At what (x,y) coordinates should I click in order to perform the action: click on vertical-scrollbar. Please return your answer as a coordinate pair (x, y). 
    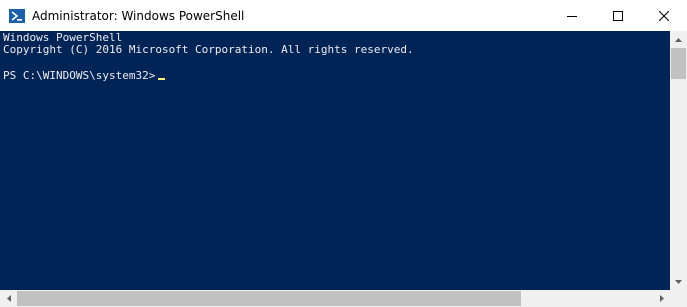
    Looking at the image, I should click on (678, 160).